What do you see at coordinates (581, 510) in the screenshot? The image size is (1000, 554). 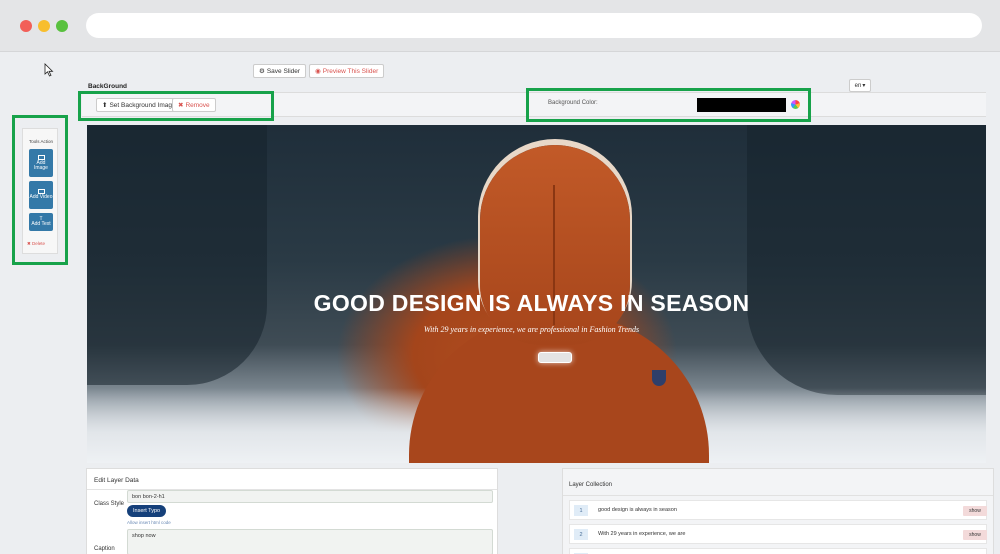 I see `layer-number: 1` at bounding box center [581, 510].